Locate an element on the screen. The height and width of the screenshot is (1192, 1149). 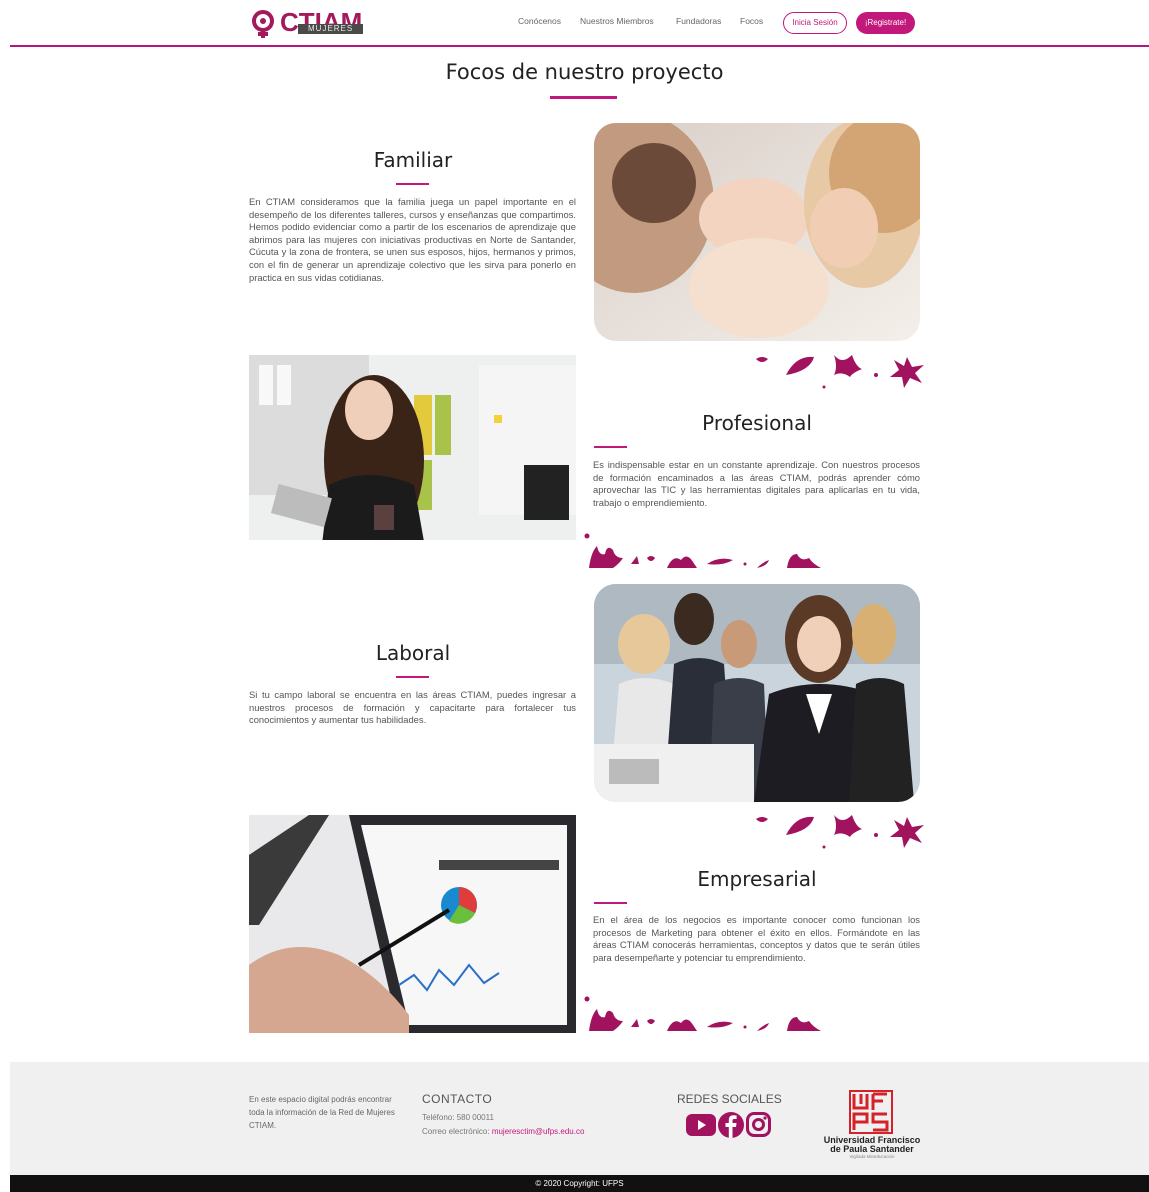
nav-item-miembros: Nuestros Miembros is located at coordinates (617, 21).